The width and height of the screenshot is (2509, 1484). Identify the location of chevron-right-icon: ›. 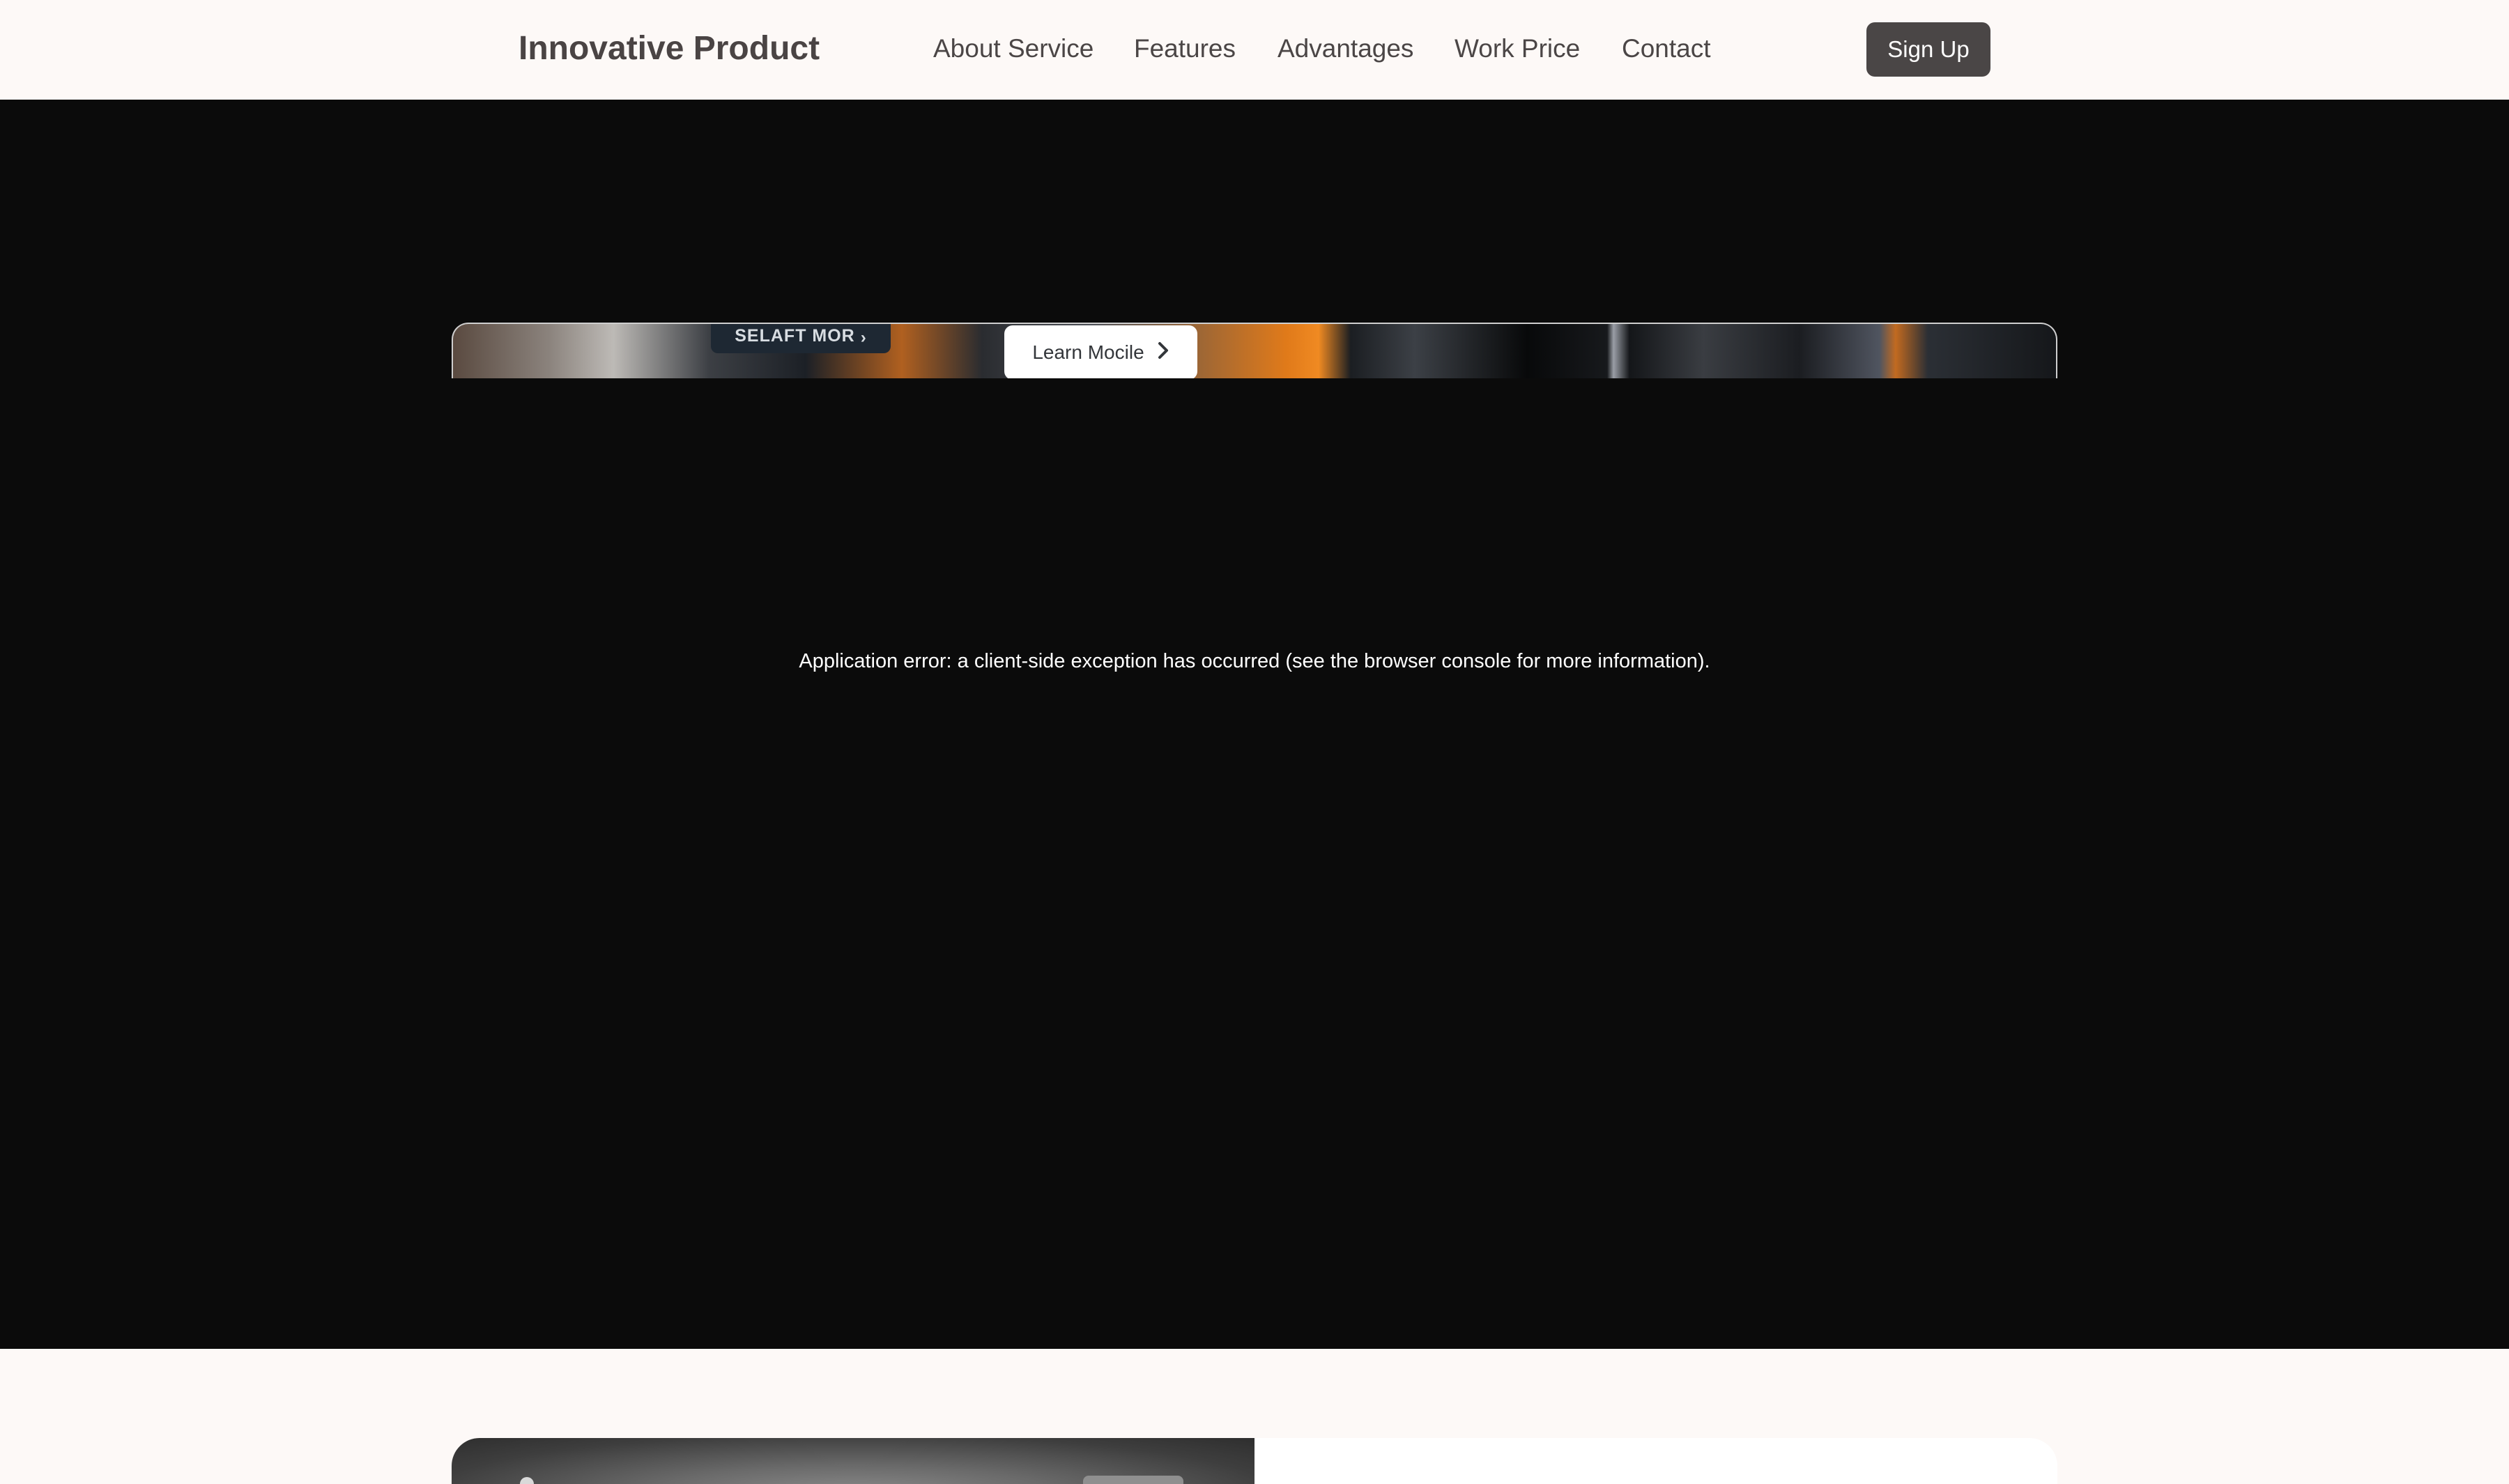
(863, 337).